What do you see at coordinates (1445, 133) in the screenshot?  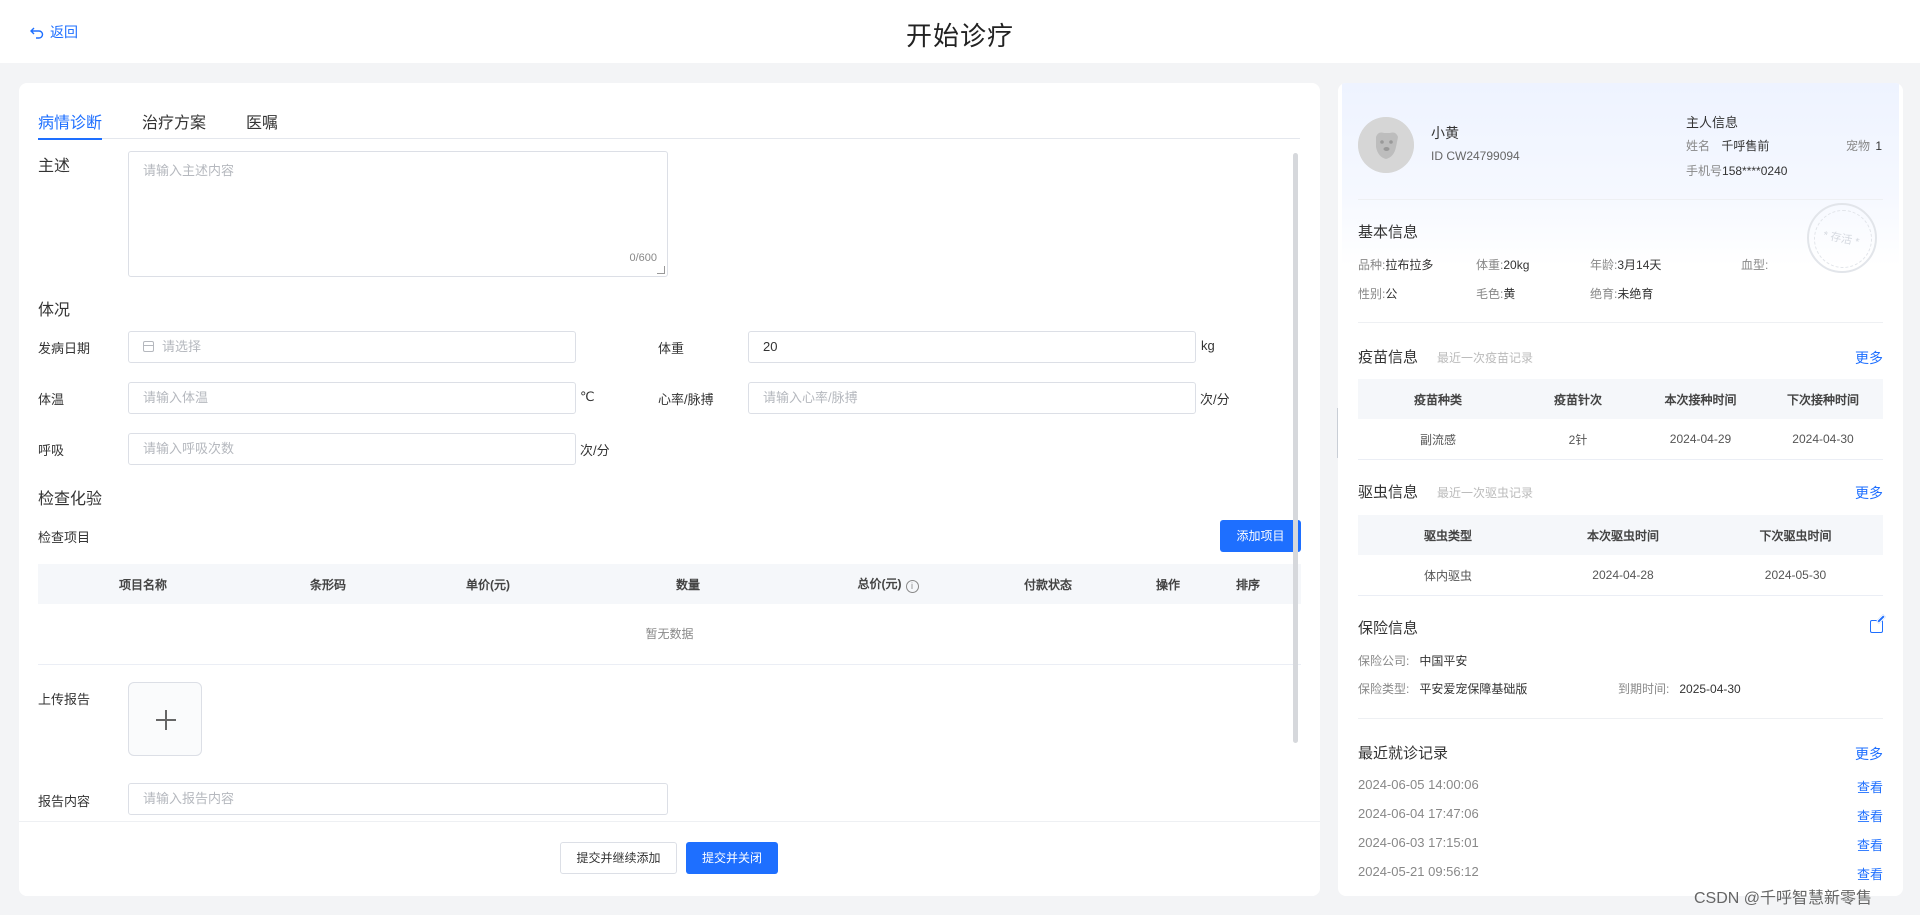 I see `pet-name: 小黄` at bounding box center [1445, 133].